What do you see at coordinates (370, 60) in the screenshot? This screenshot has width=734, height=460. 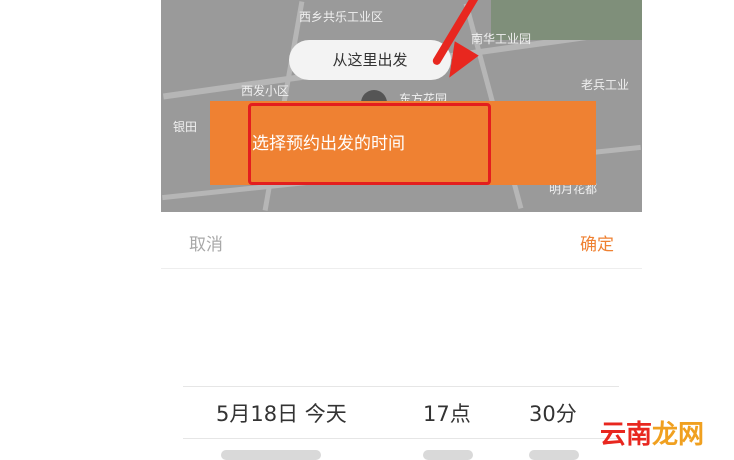 I see `start-location-pill: 从这里出发` at bounding box center [370, 60].